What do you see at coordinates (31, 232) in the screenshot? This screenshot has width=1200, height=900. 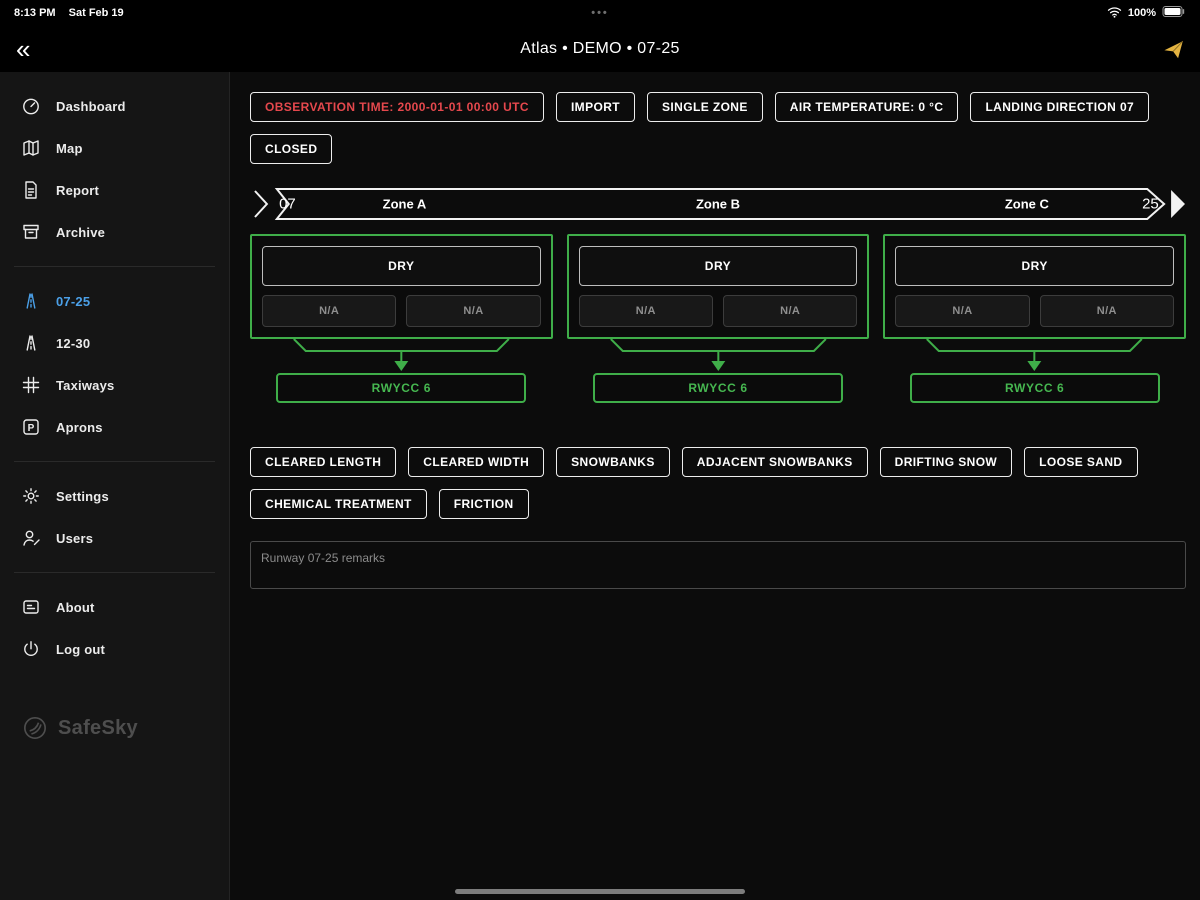 I see `archive-icon` at bounding box center [31, 232].